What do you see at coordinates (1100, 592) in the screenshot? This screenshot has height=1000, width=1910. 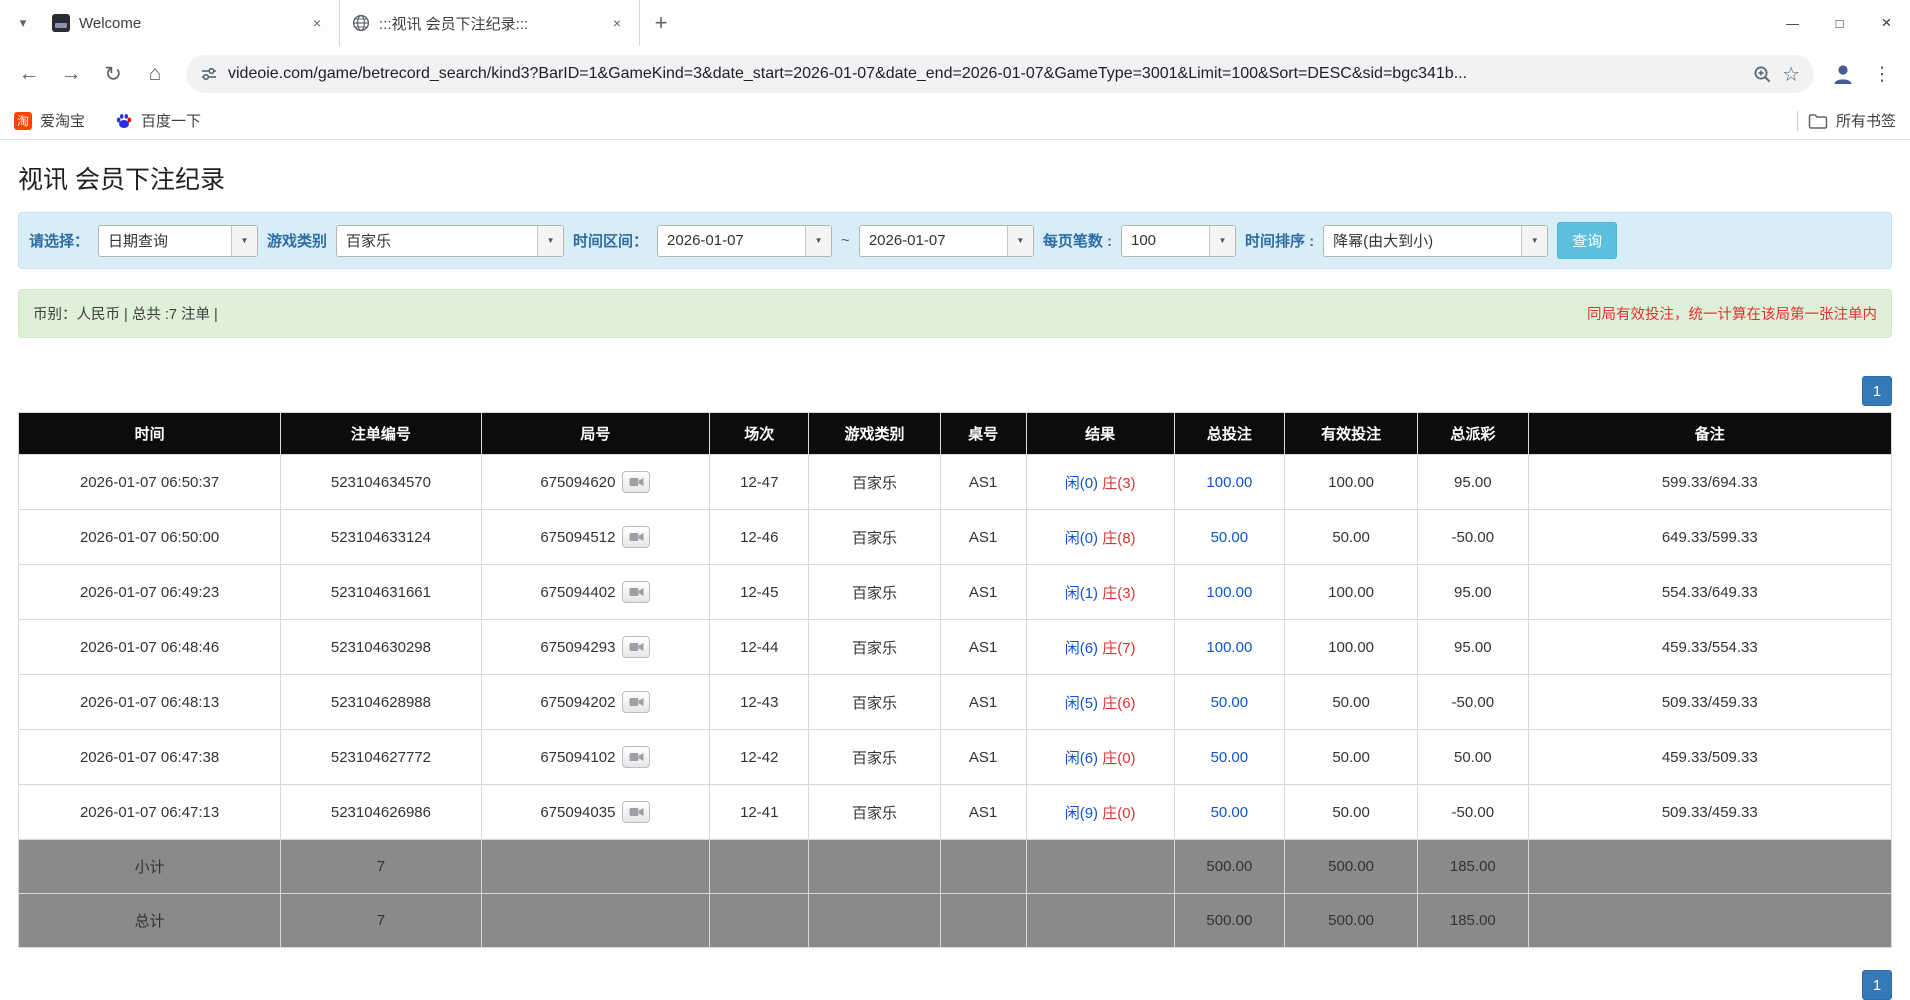 I see `cell-result: 闲(1) 庄(3)` at bounding box center [1100, 592].